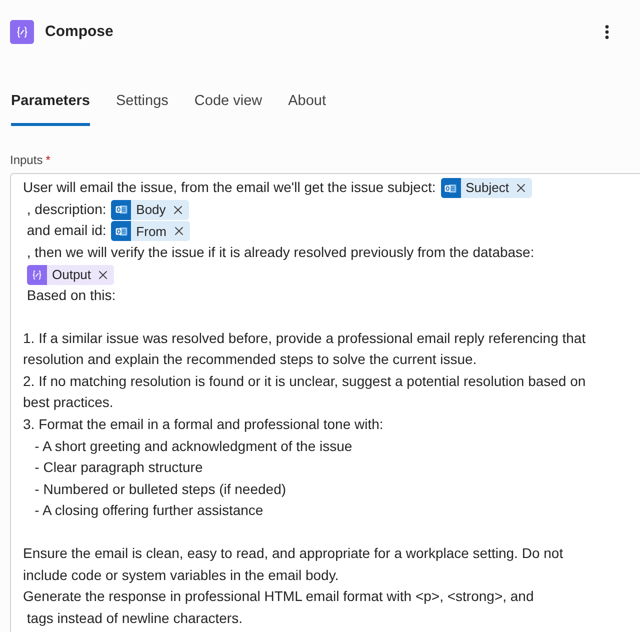 This screenshot has height=632, width=640. What do you see at coordinates (67, 230) in the screenshot?
I see `prompt-text: and email id:` at bounding box center [67, 230].